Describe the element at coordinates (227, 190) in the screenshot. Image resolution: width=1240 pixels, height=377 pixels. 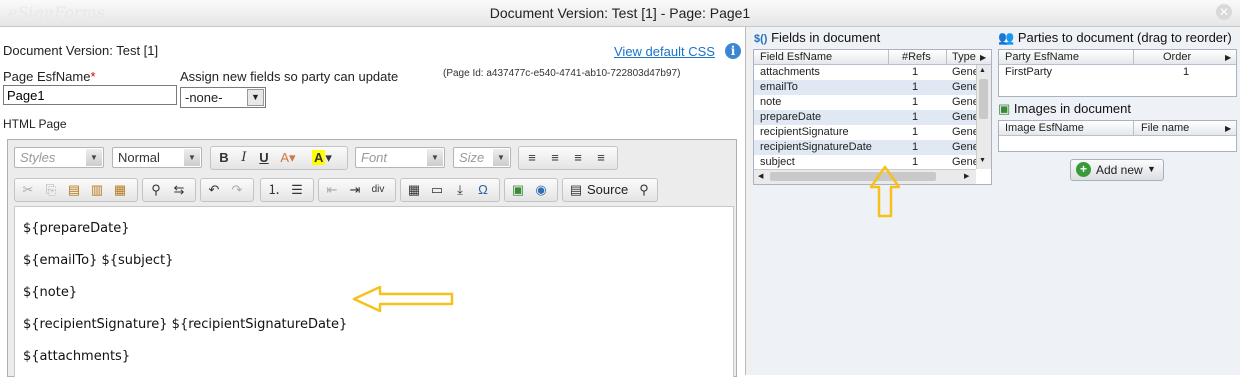
I see `undo-toolbar-group: ↶ ↷` at that location.